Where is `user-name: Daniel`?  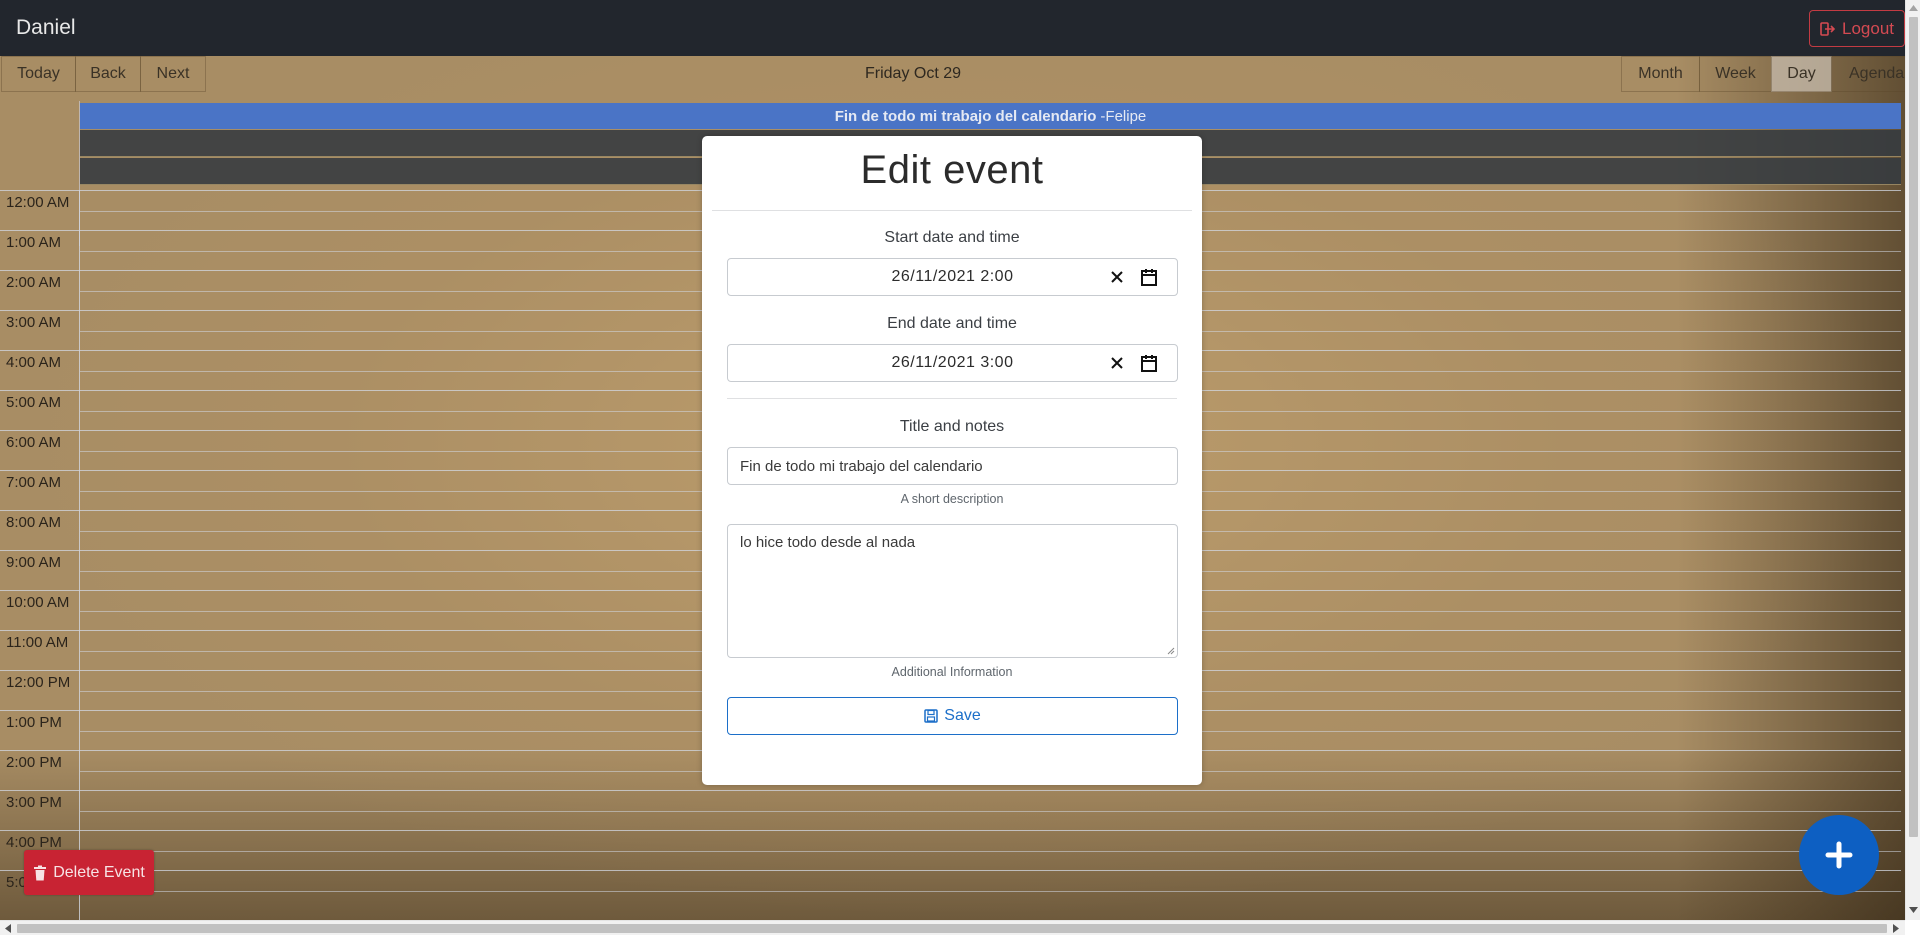
user-name: Daniel is located at coordinates (46, 27).